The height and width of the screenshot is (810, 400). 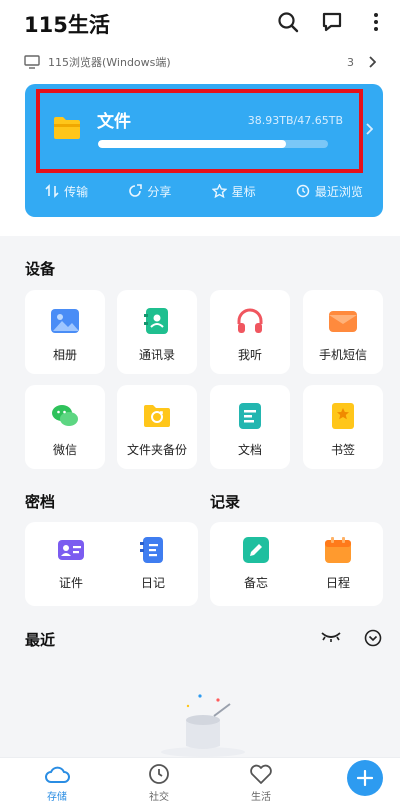 I want to click on tile-memo: 备忘, so click(x=256, y=557).